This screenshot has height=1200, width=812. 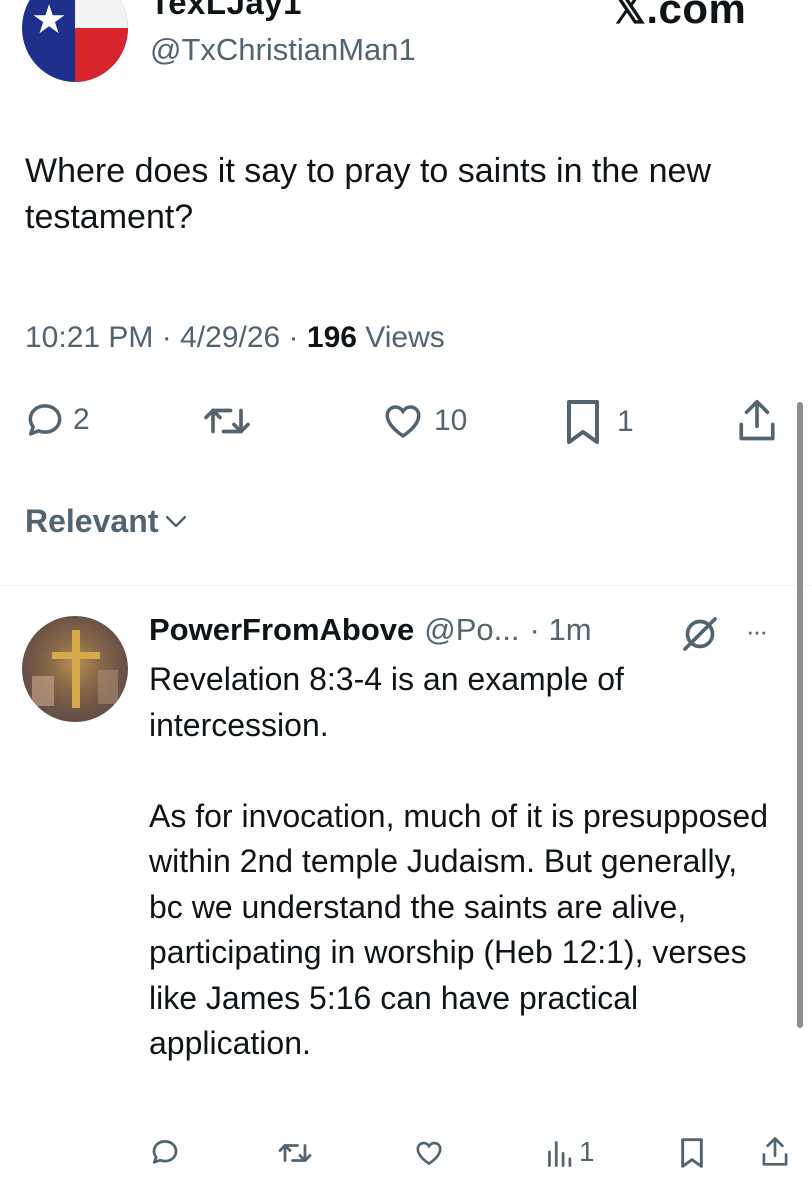 I want to click on sort-dropdown: Relevant, so click(x=106, y=521).